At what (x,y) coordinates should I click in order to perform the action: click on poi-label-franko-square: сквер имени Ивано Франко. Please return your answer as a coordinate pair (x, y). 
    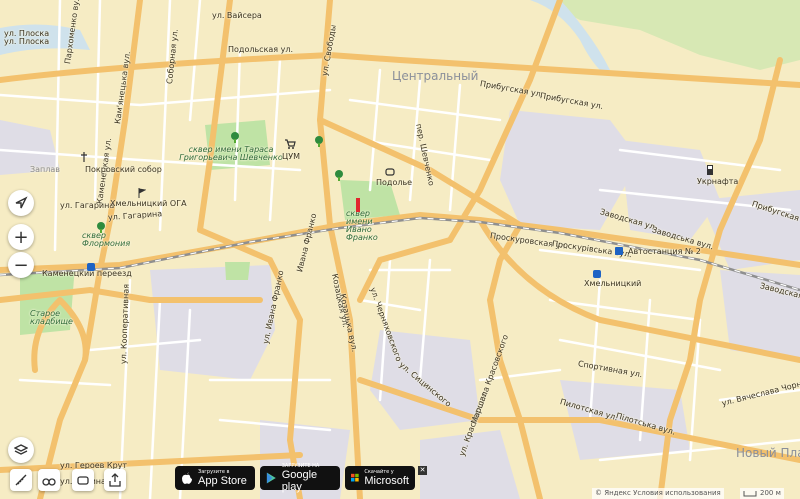
    Looking at the image, I should click on (362, 225).